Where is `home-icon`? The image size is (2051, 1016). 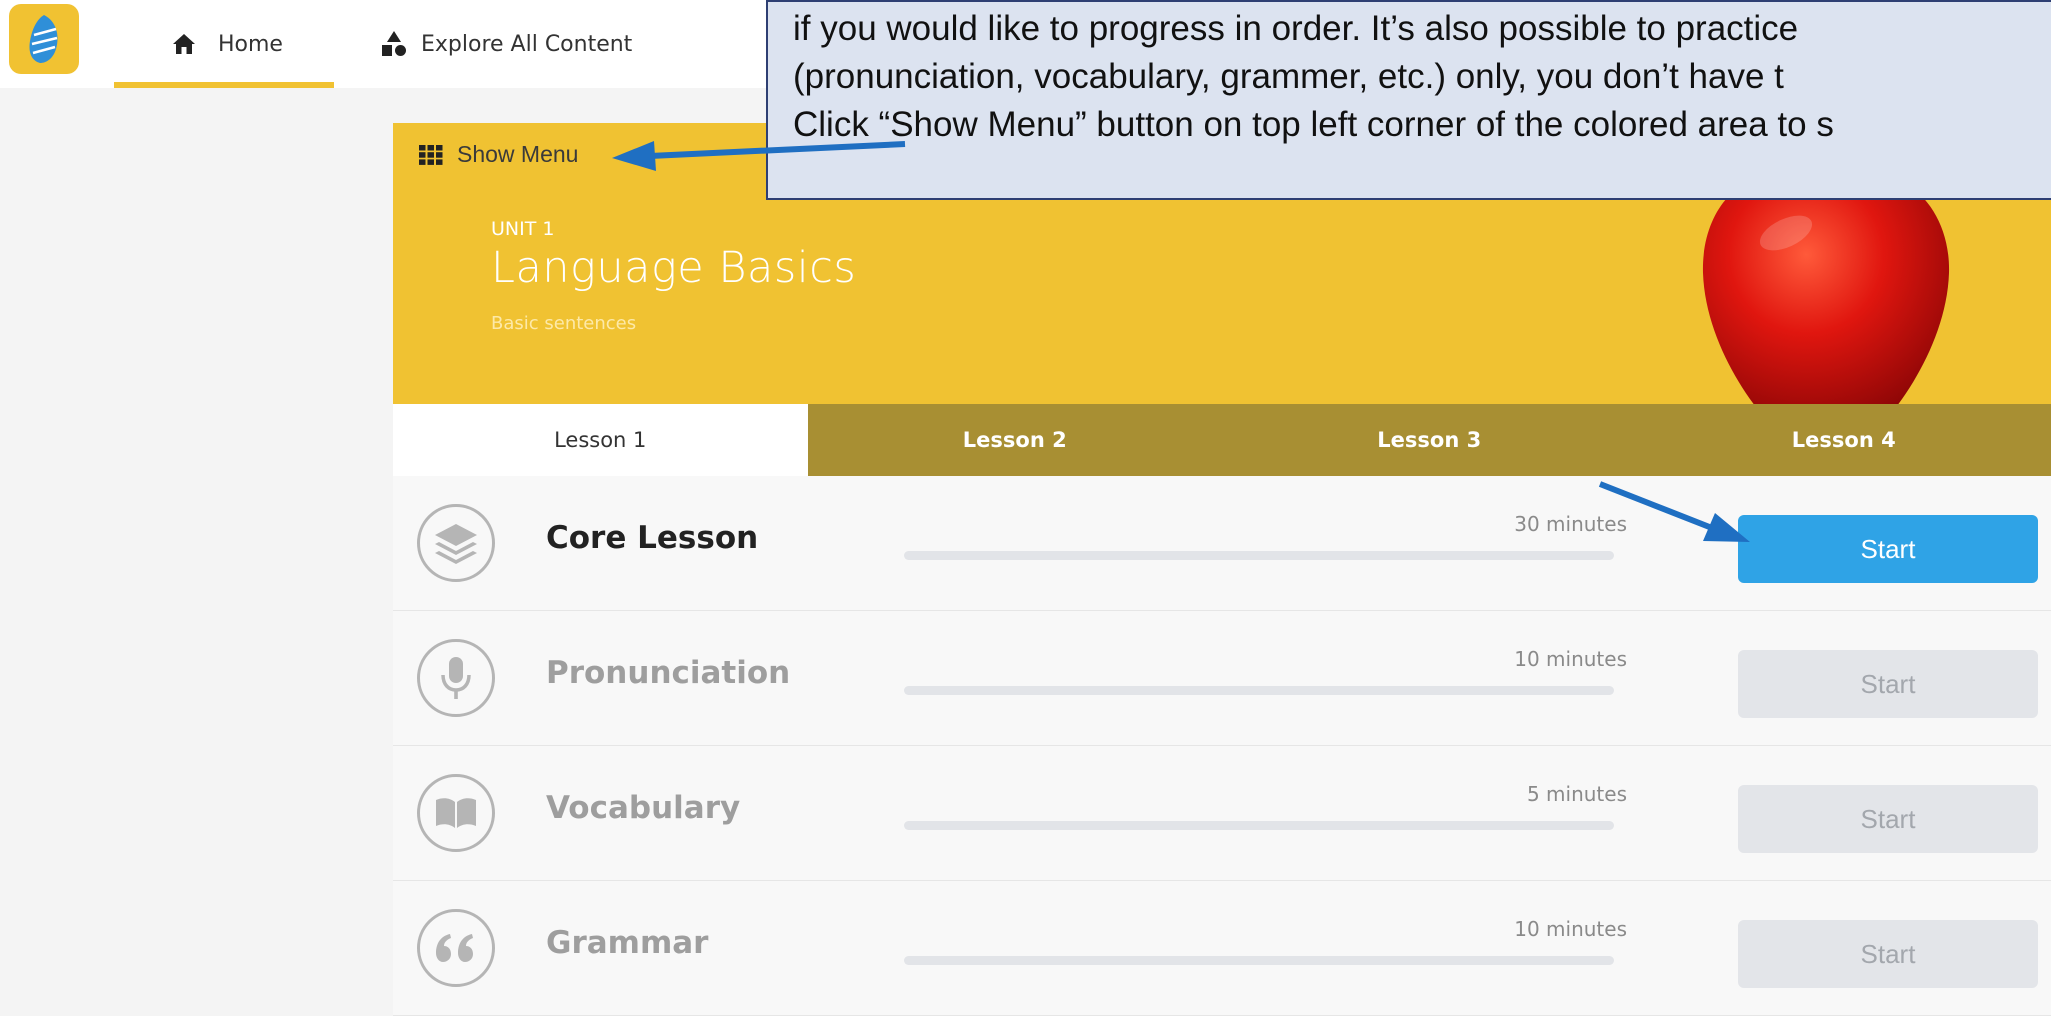
home-icon is located at coordinates (184, 44).